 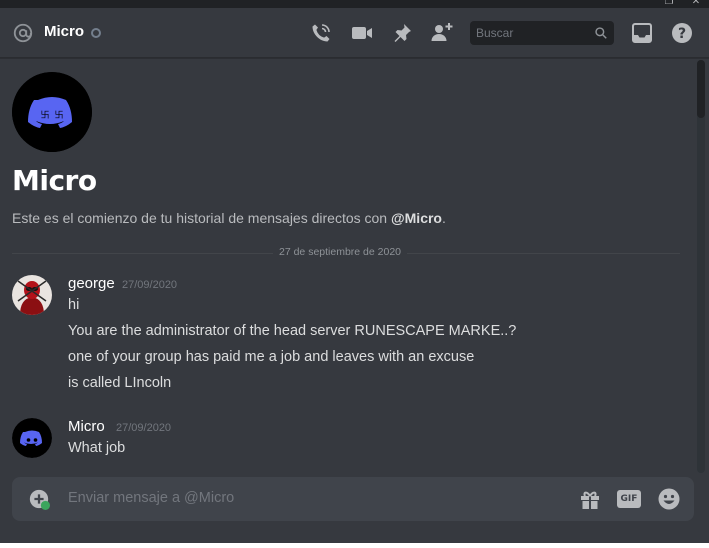 I want to click on title-bar: ❐ ✕, so click(x=354, y=4).